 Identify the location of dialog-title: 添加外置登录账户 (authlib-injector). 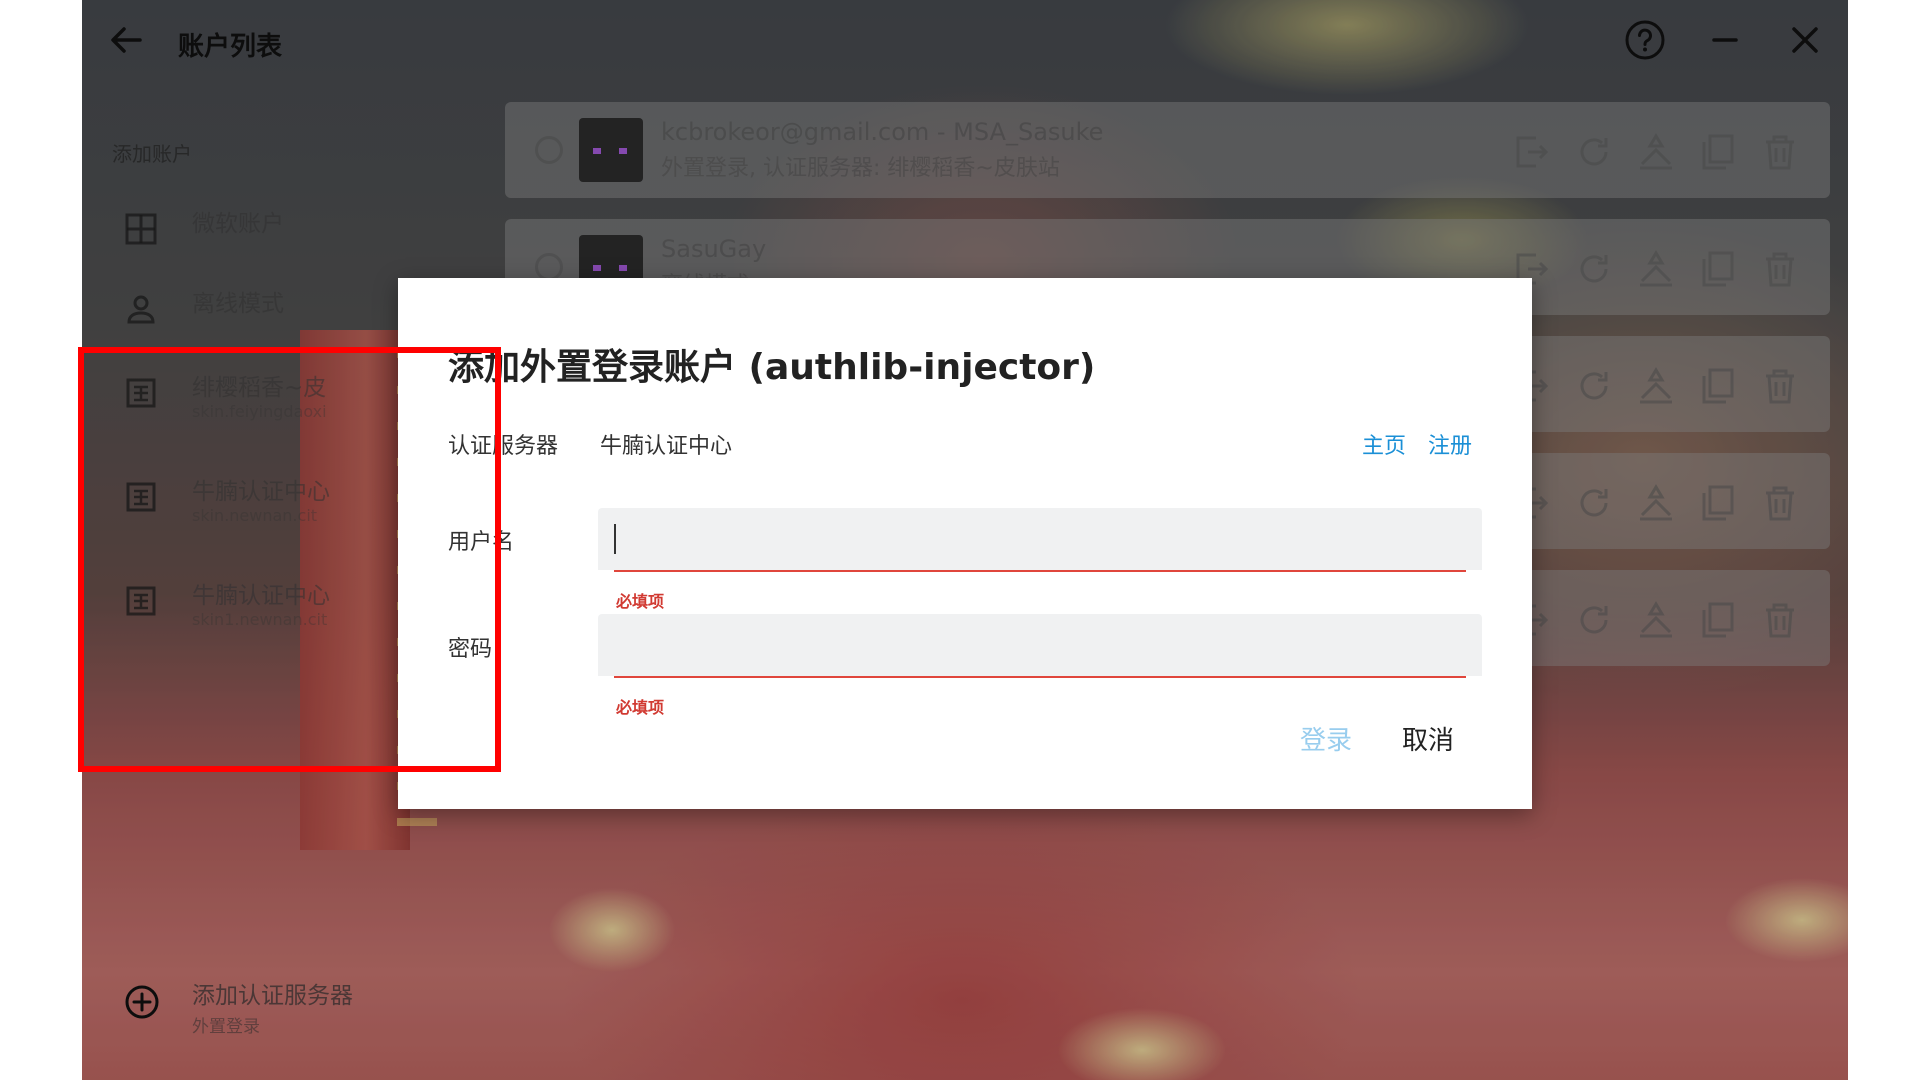
(772, 367).